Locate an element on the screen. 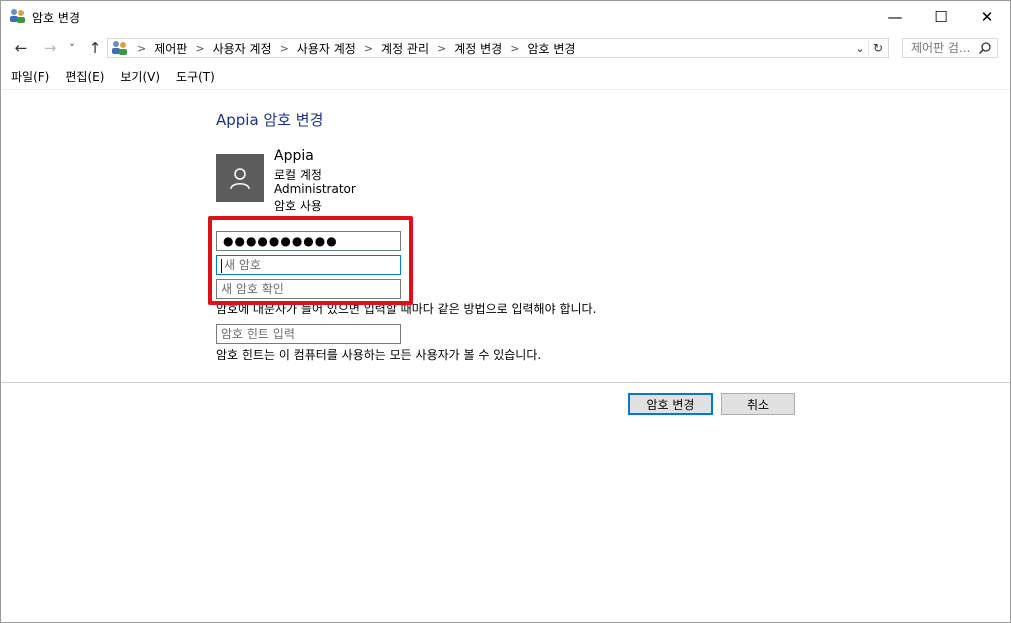  menu-file: 파일(F) is located at coordinates (28, 77).